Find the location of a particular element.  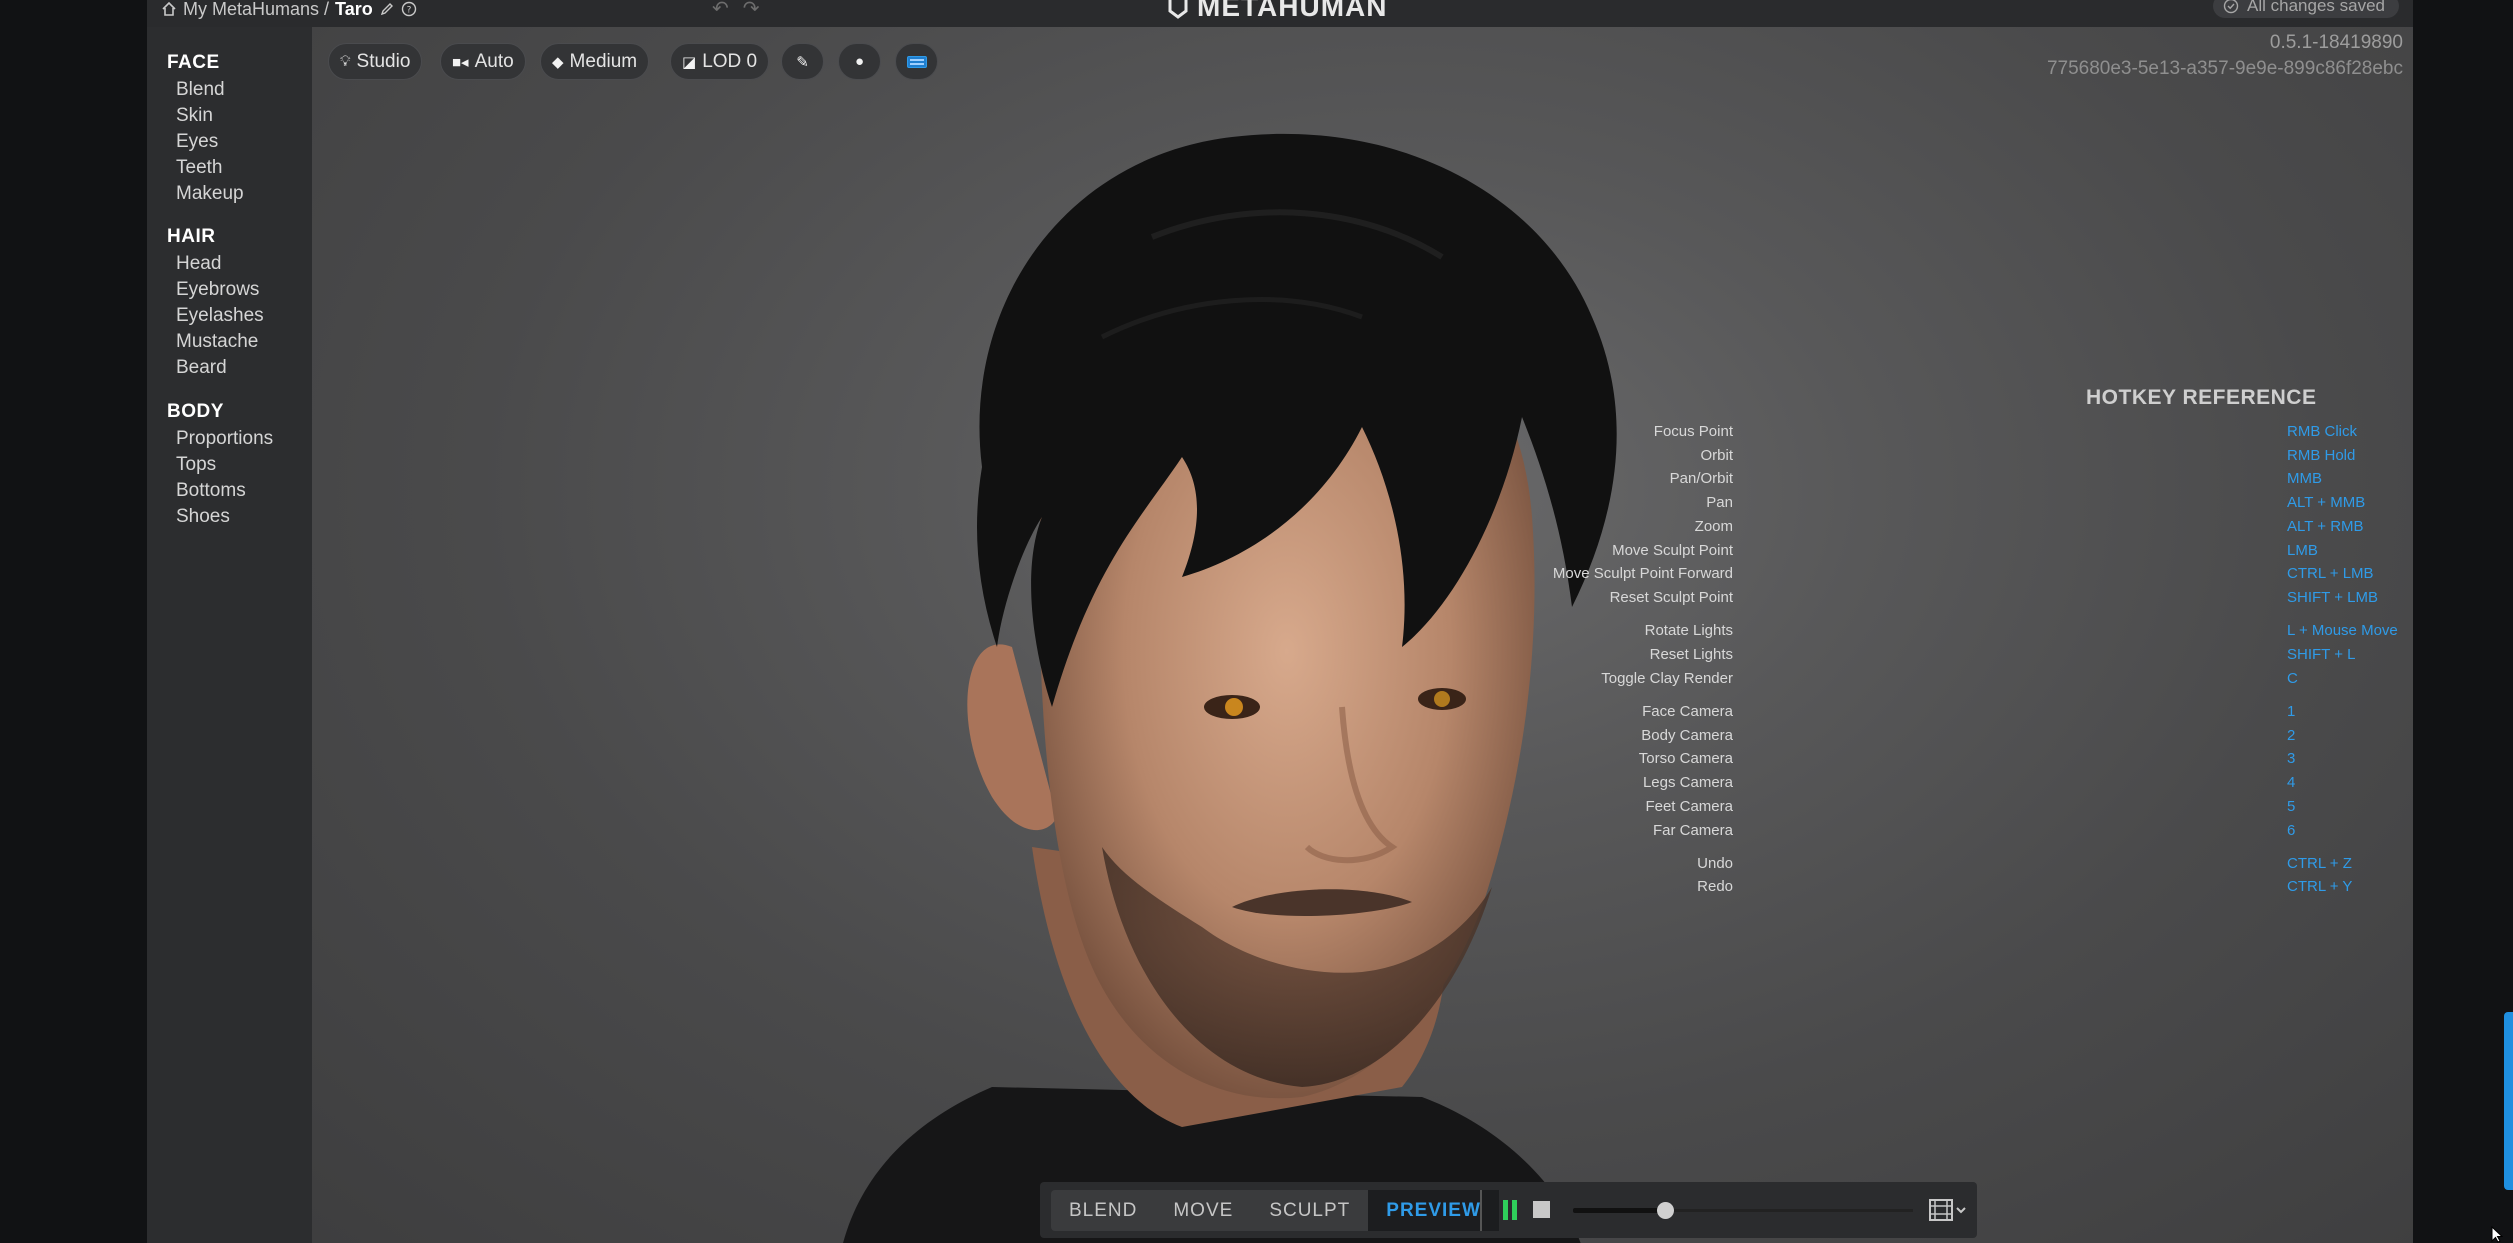

hotkey-row: Face Camera 1 is located at coordinates (1362, 713).